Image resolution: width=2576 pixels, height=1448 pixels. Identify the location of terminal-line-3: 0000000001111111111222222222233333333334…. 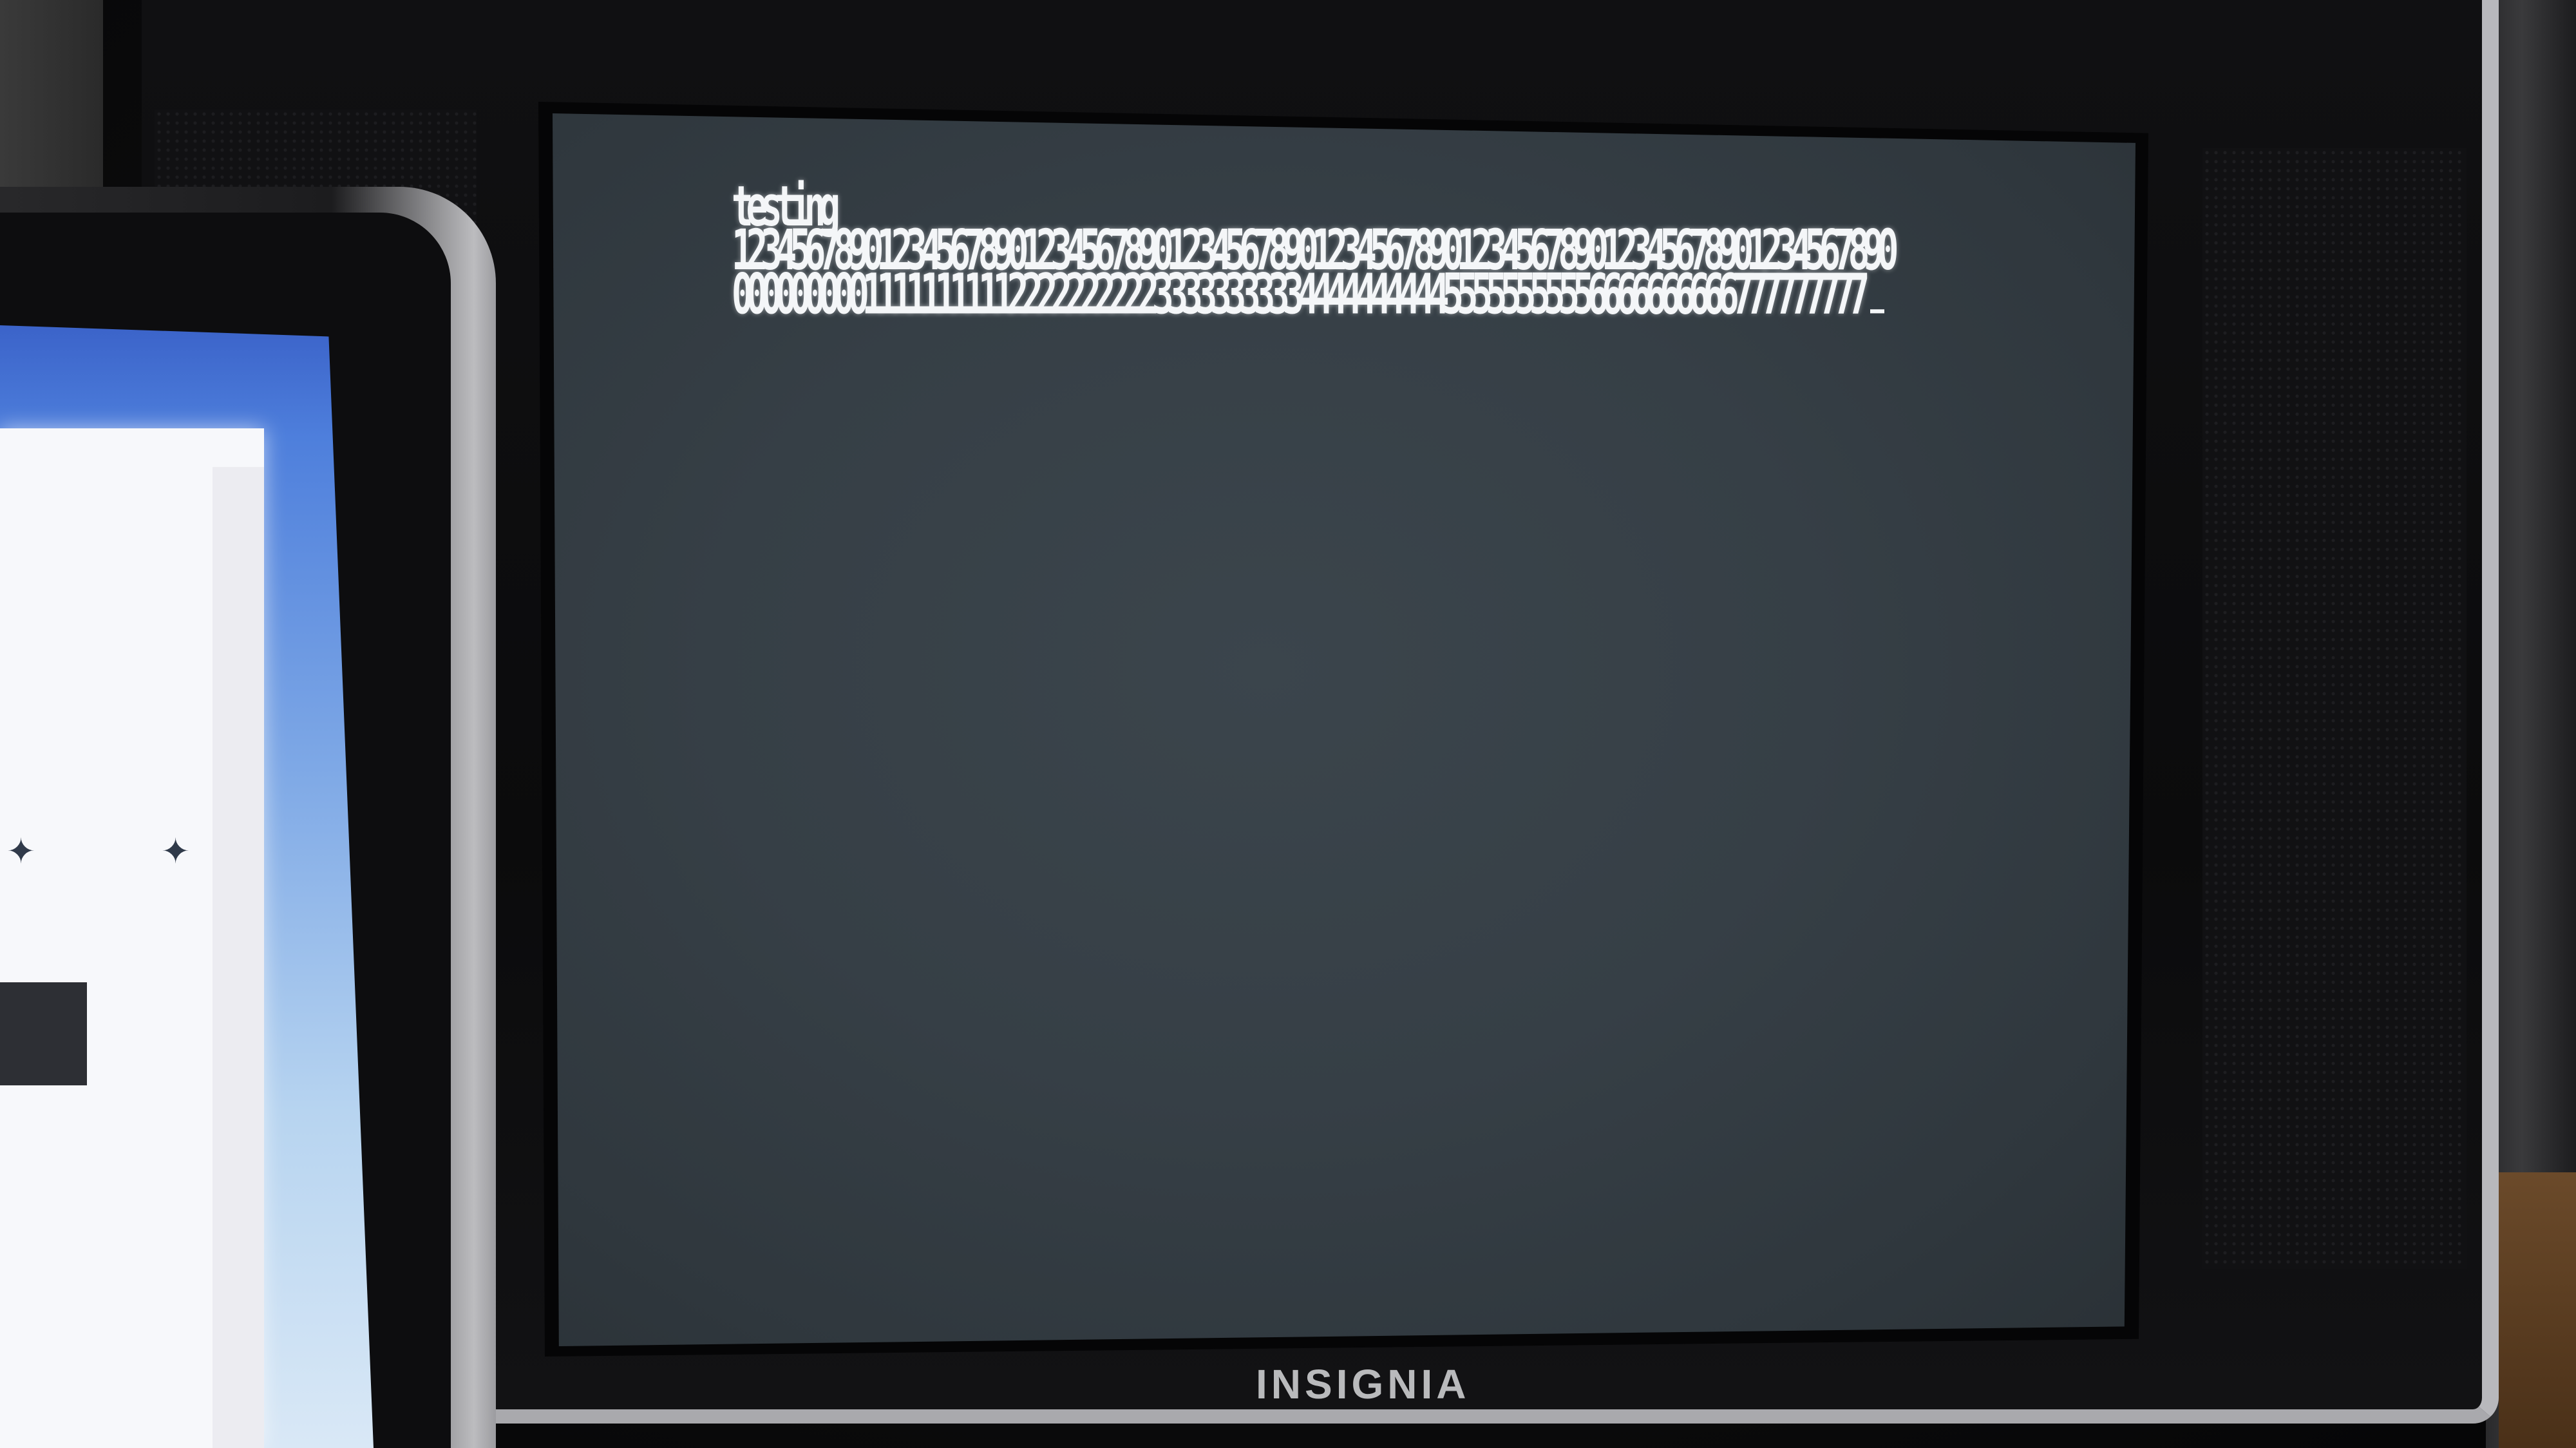
(1311, 295).